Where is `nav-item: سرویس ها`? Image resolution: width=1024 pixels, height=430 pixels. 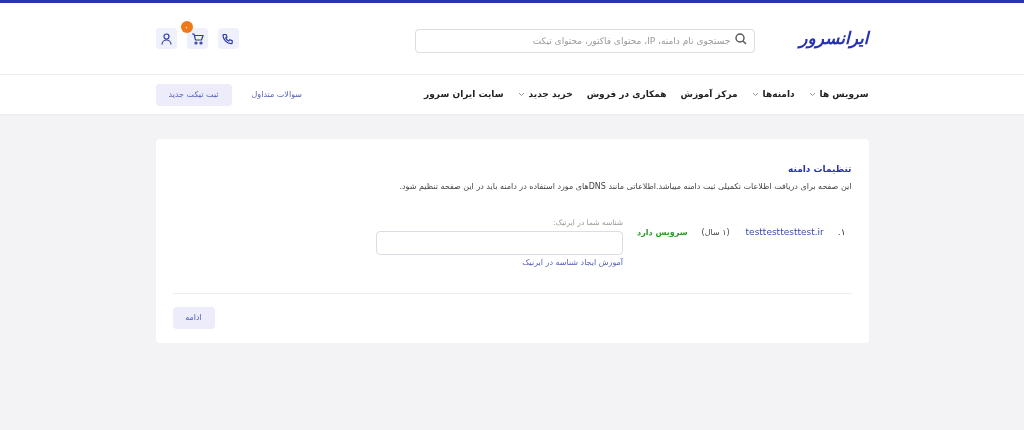
nav-item: سرویس ها is located at coordinates (838, 94).